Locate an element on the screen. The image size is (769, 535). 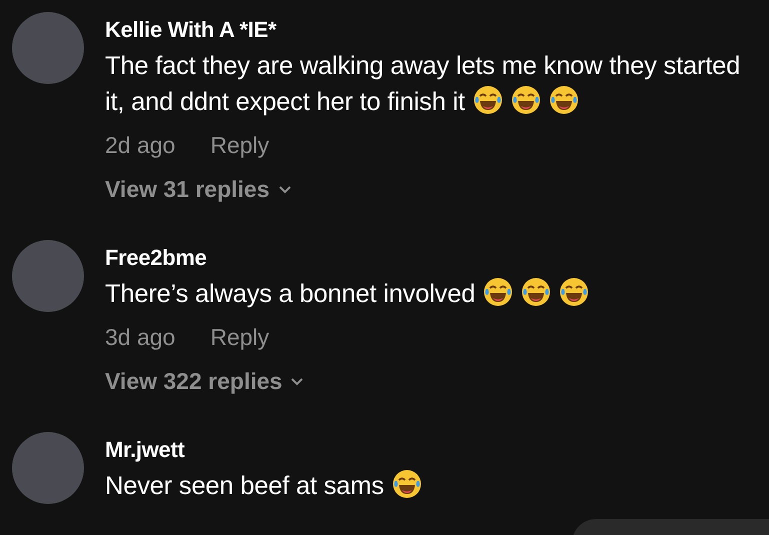
comment-text: Never seen beef at sams is located at coordinates (429, 486).